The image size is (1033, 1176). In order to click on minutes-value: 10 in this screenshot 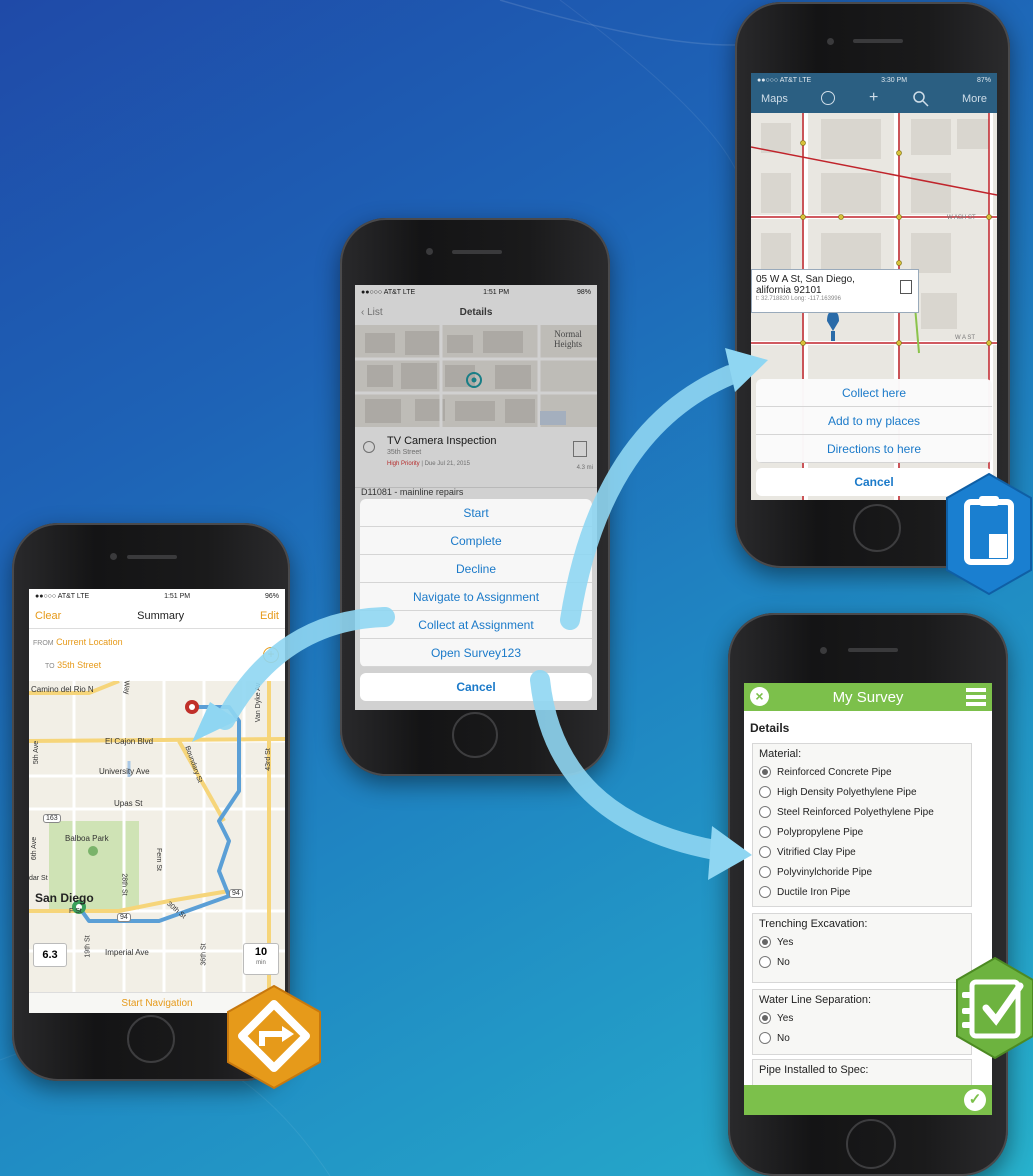, I will do `click(261, 952)`.